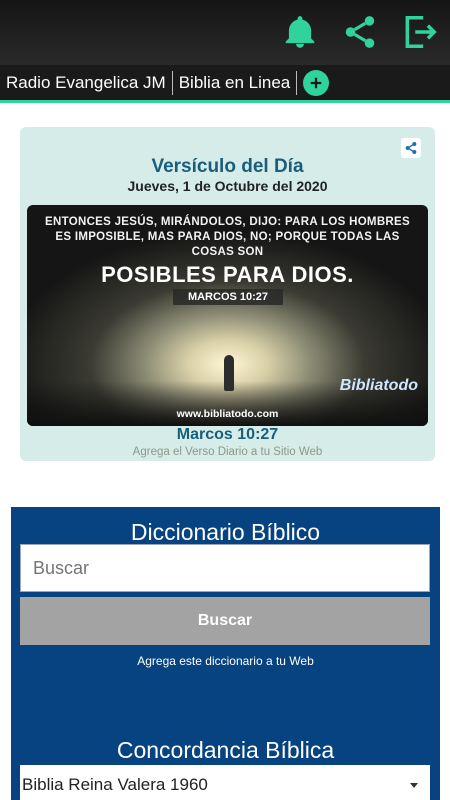  I want to click on tab-bar: Radio Evangelica JM Biblia en Linea, so click(225, 84).